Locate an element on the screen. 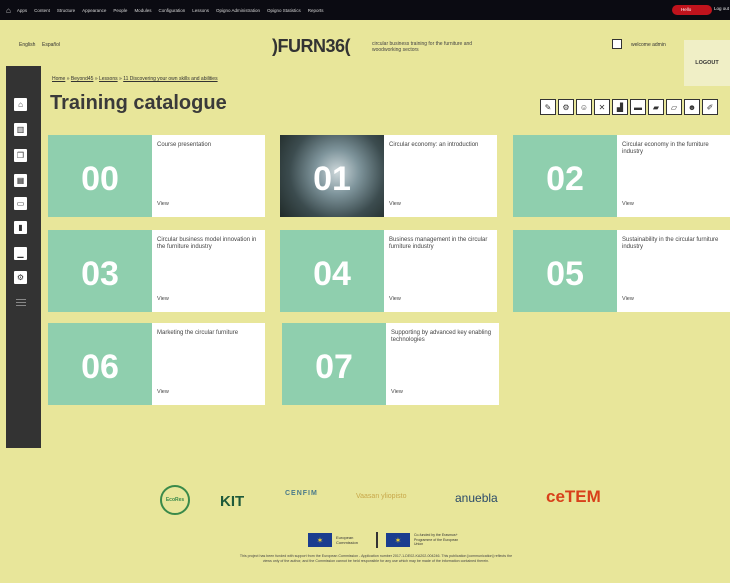 Image resolution: width=730 pixels, height=583 pixels. card-number: 00 is located at coordinates (100, 176).